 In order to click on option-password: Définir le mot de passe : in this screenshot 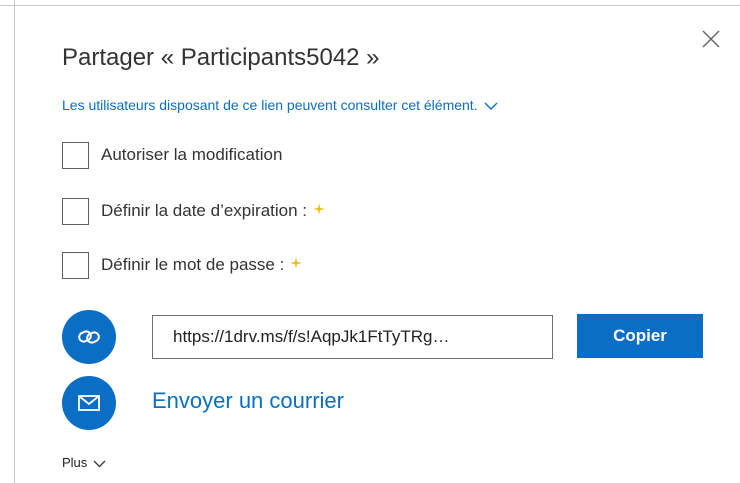, I will do `click(182, 265)`.